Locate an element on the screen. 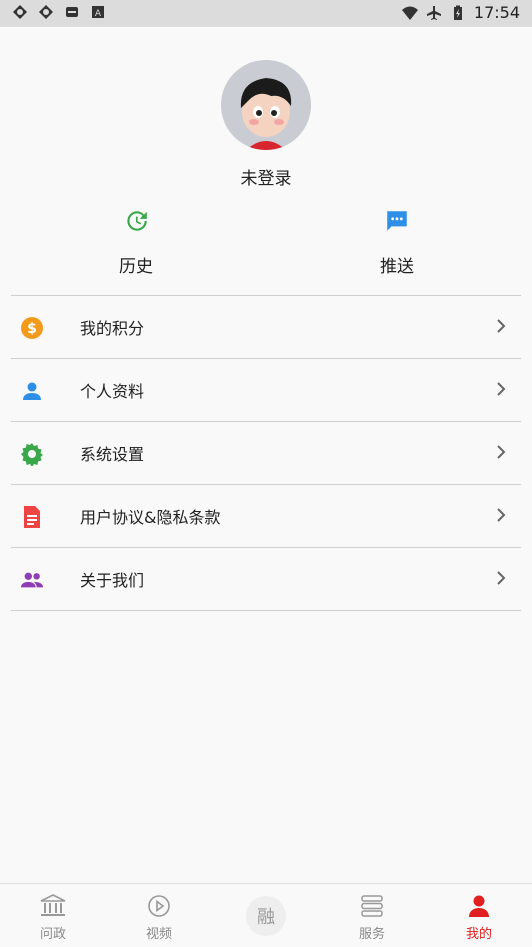 The image size is (532, 947). tab-service: 服务 is located at coordinates (372, 915).